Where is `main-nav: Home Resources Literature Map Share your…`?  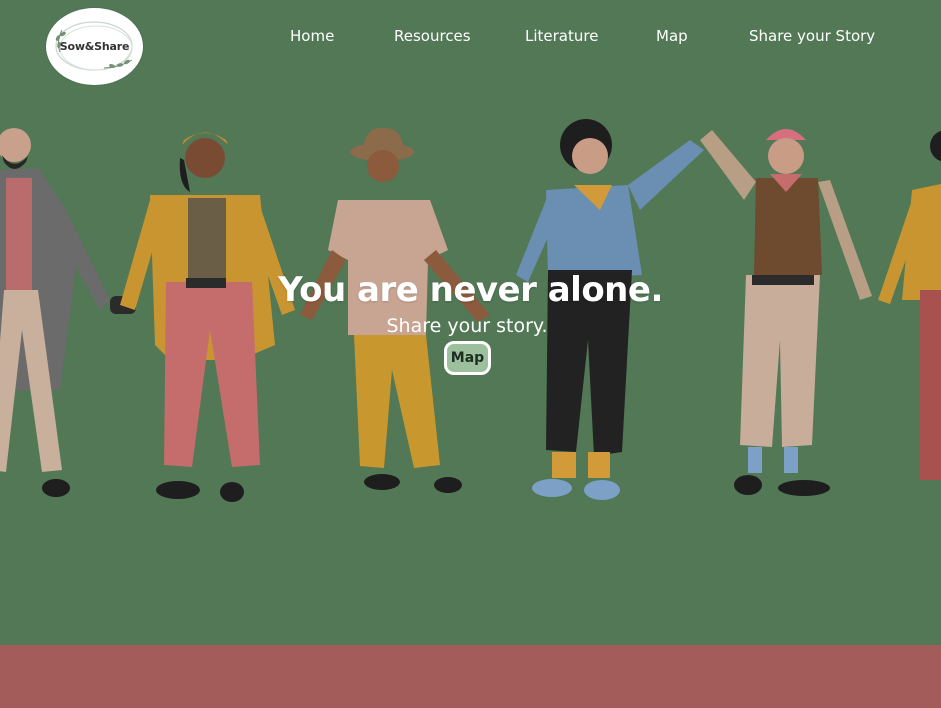 main-nav: Home Resources Literature Map Share your… is located at coordinates (470, 38).